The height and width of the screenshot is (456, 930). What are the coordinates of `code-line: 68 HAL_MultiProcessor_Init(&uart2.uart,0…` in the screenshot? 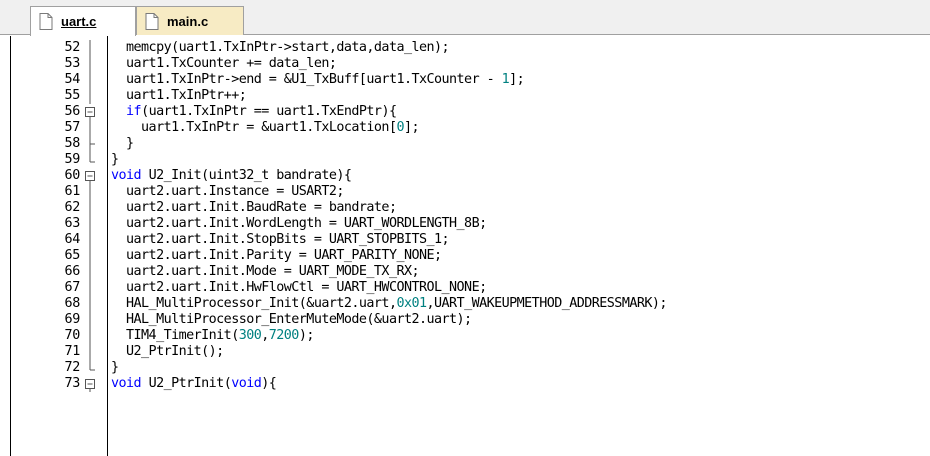 It's located at (465, 304).